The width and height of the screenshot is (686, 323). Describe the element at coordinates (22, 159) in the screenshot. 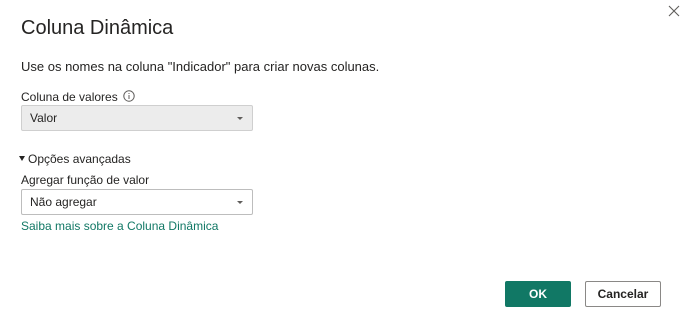

I see `triangle-down-icon` at that location.